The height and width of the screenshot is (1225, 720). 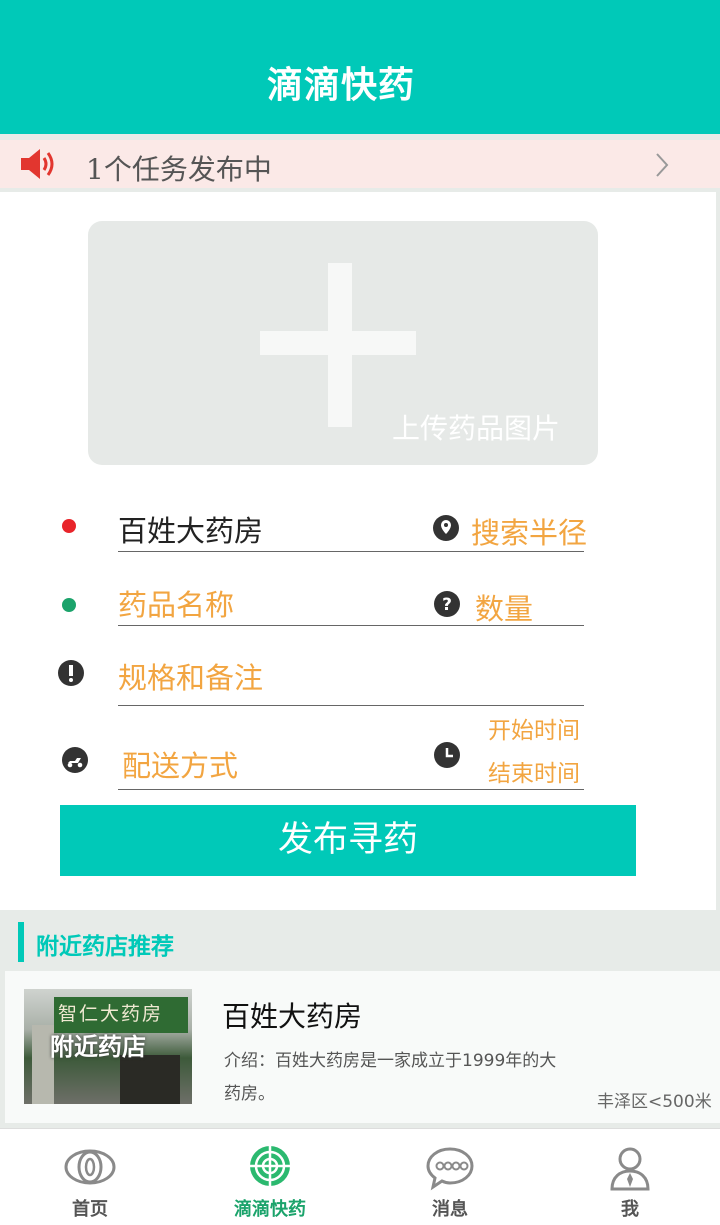 I want to click on tab-didi-kuaiyao: 滴滴快药, so click(x=270, y=1177).